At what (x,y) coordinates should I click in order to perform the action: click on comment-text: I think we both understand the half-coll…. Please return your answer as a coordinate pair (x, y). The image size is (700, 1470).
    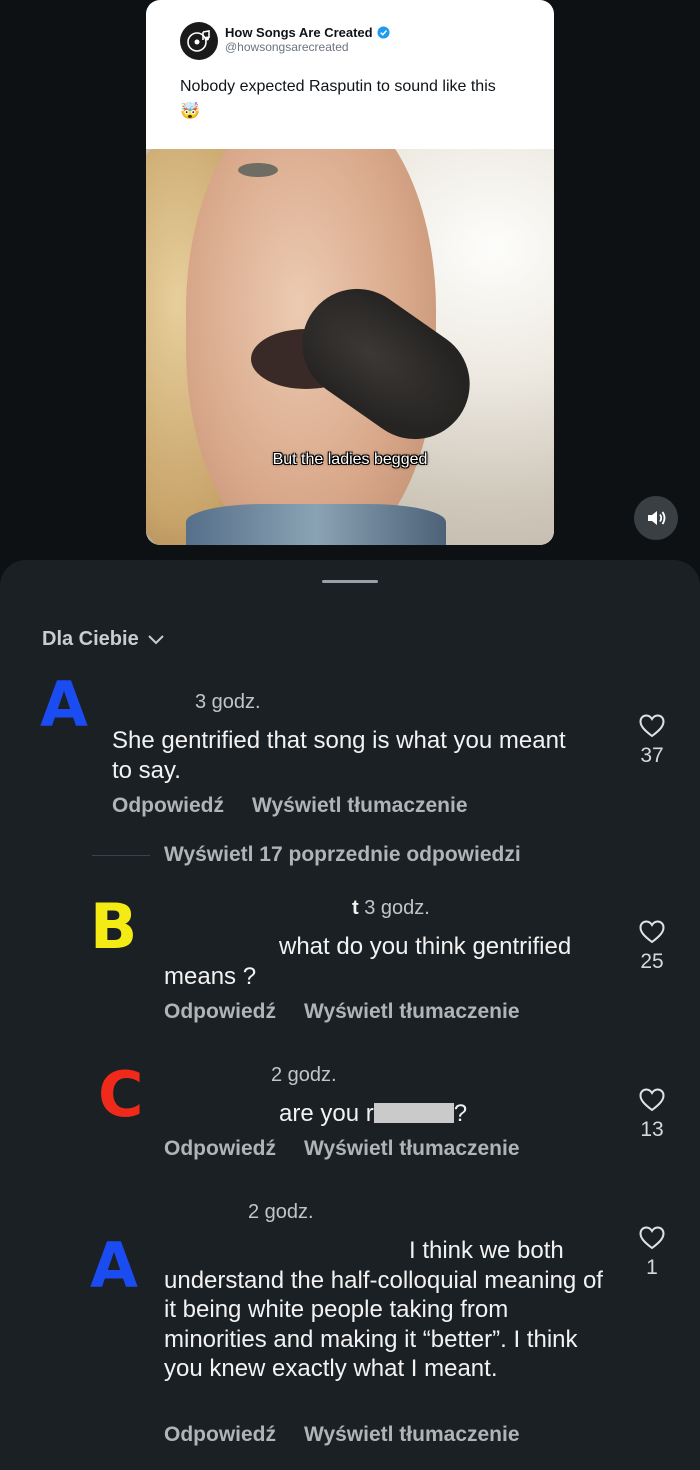
    Looking at the image, I should click on (383, 1309).